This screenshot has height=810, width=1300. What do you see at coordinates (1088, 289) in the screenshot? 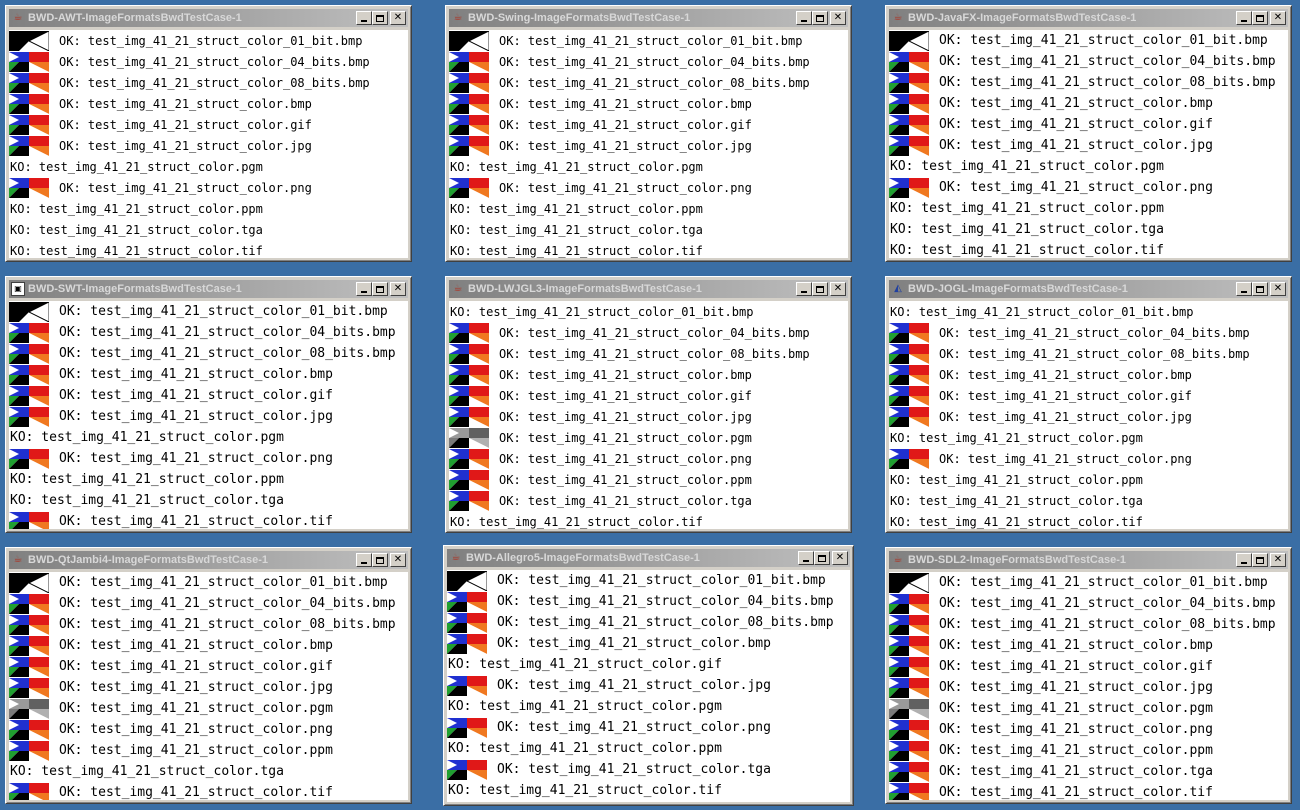
I see `title-bar: ◭ BWD-JOGL-ImageFormatsBwdTestCase-1 ✕` at bounding box center [1088, 289].